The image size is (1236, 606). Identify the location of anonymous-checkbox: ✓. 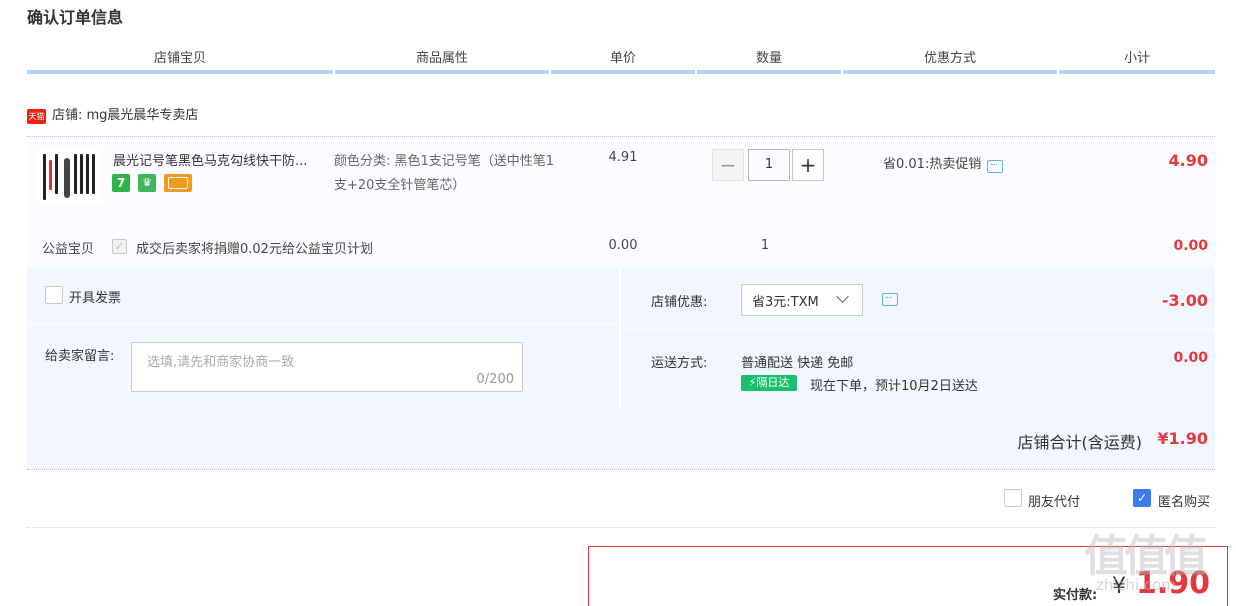
(1142, 498).